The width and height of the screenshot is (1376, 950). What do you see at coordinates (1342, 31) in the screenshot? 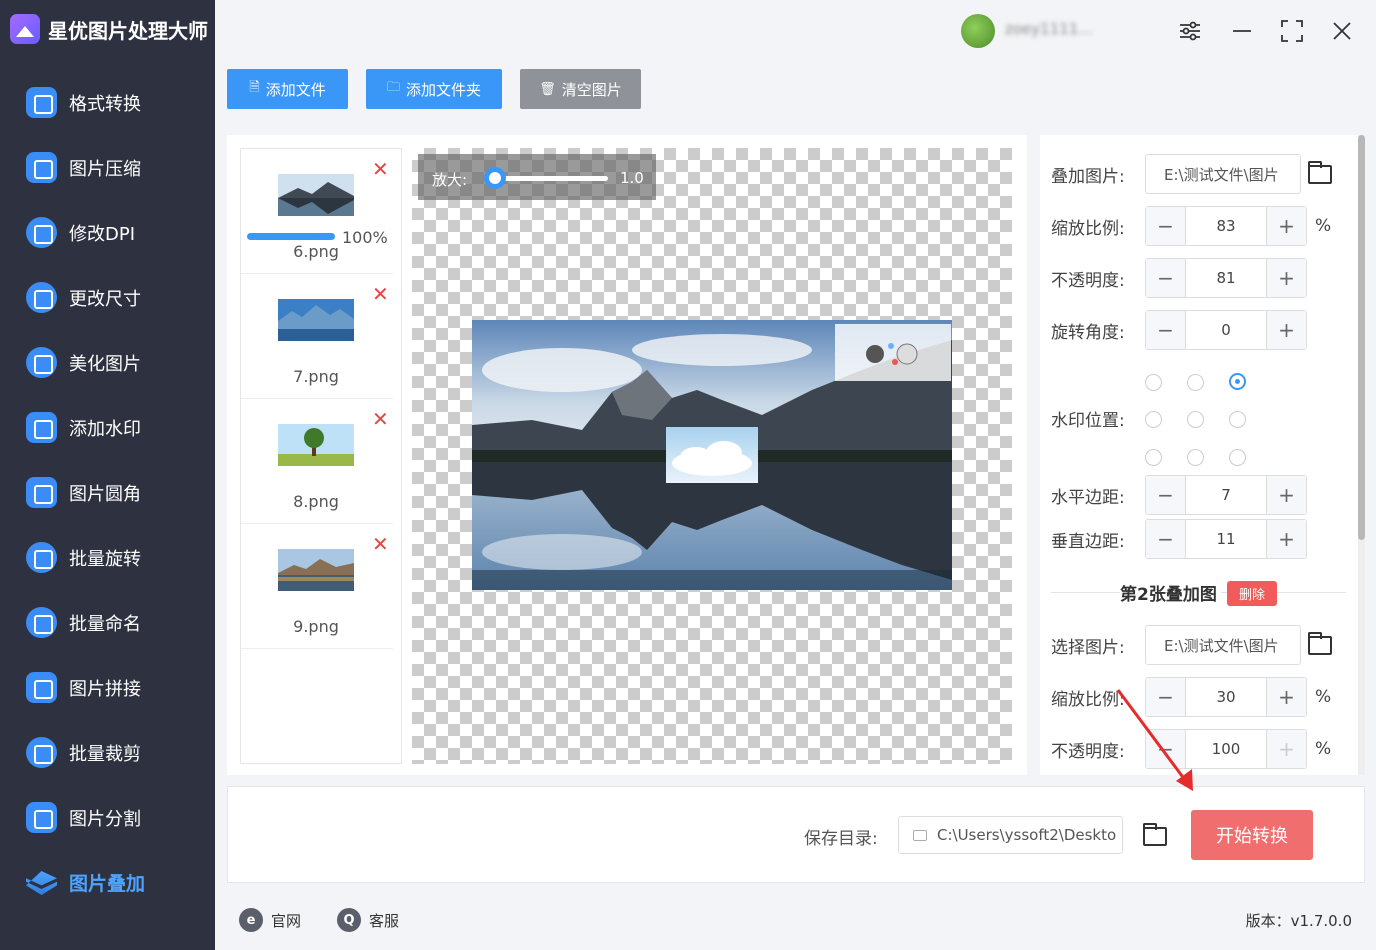
I see `close-icon` at bounding box center [1342, 31].